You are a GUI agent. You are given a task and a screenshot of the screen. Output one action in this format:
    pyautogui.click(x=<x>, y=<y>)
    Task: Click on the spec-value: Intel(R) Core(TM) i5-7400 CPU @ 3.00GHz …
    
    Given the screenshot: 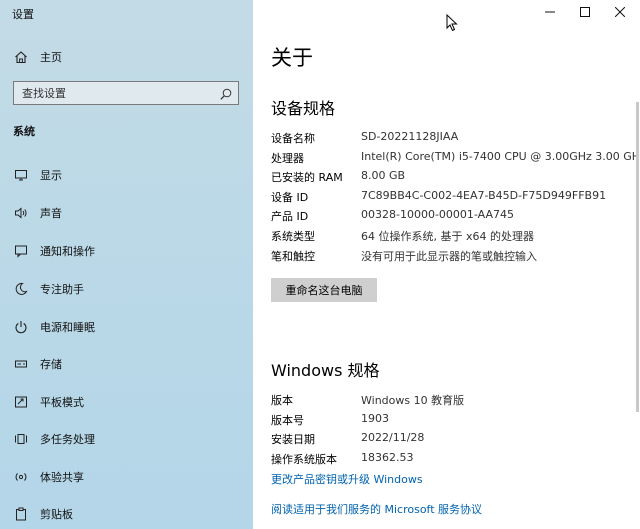 What is the action you would take?
    pyautogui.click(x=500, y=156)
    